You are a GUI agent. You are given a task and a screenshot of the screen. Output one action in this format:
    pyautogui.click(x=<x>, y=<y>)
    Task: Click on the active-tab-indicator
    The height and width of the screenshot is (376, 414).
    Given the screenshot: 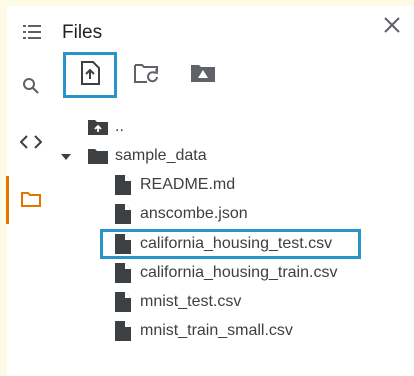 What is the action you would take?
    pyautogui.click(x=7, y=200)
    